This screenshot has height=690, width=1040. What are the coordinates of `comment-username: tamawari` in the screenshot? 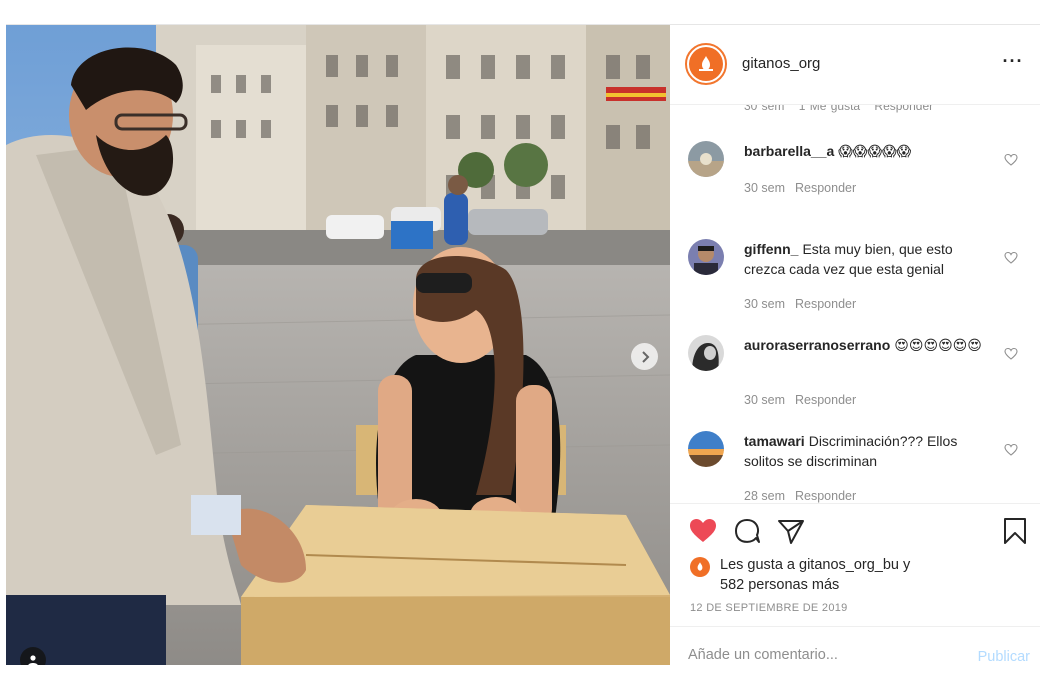 It's located at (774, 441).